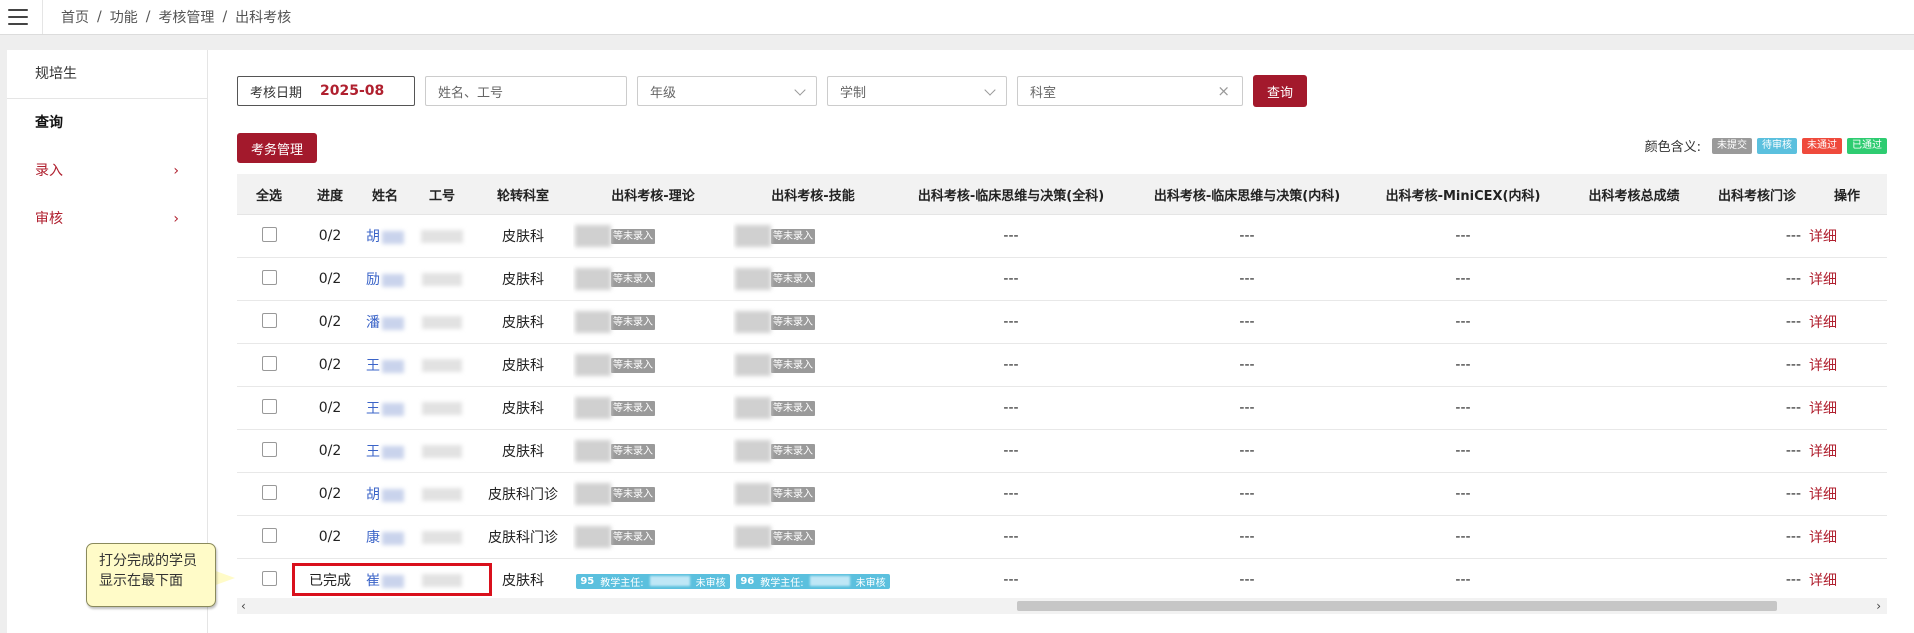 This screenshot has width=1914, height=633. What do you see at coordinates (829, 581) in the screenshot?
I see `redacted-reviewer` at bounding box center [829, 581].